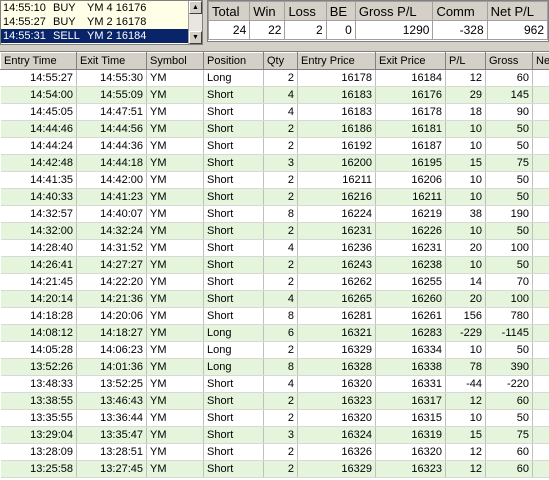  I want to click on table-row: 13:52:2614:01:36YMLong8163281633878390, so click(275, 367).